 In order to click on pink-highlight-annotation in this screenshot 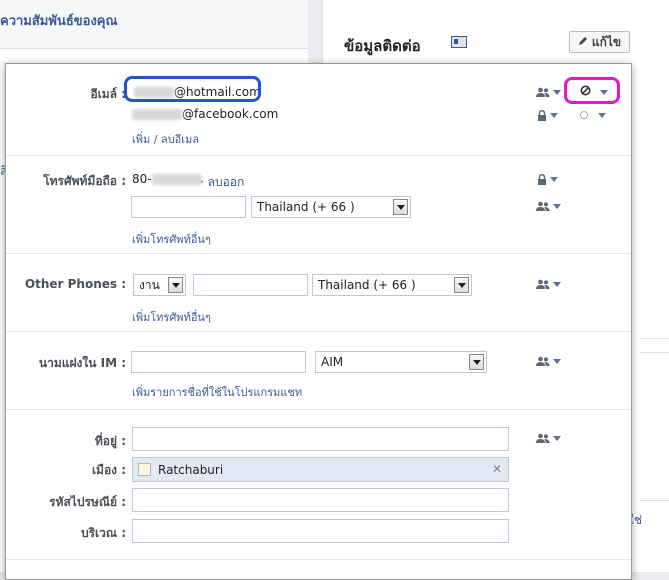, I will do `click(592, 90)`.